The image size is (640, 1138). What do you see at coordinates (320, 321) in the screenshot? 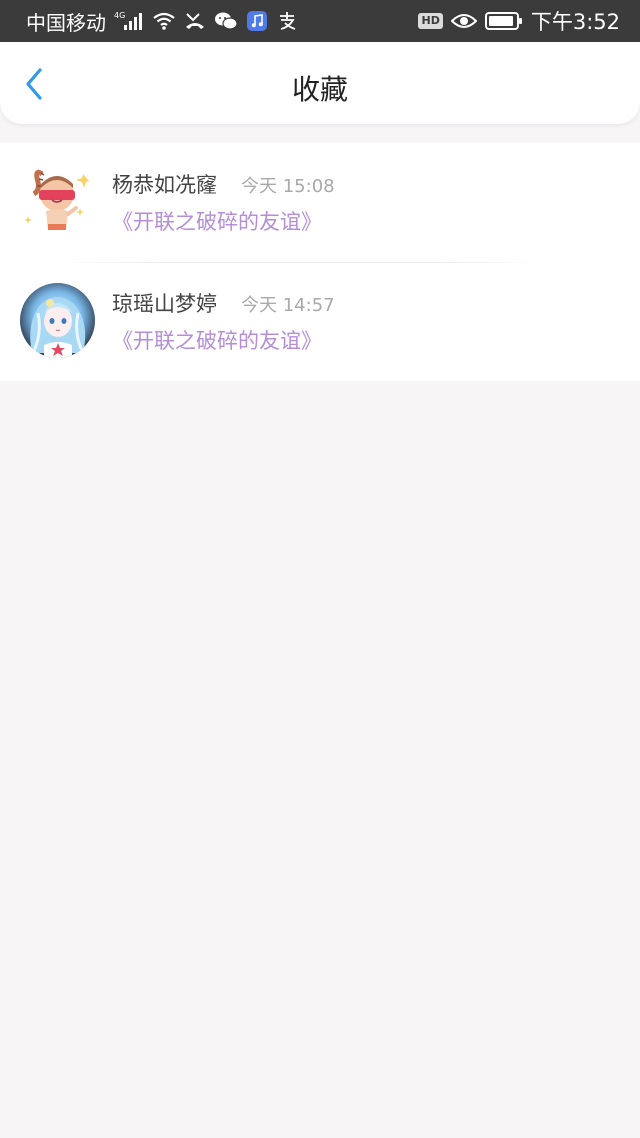
I see `list-item: 琼瑶山梦婷 今天 14:57 《开联之破碎的友谊》` at bounding box center [320, 321].